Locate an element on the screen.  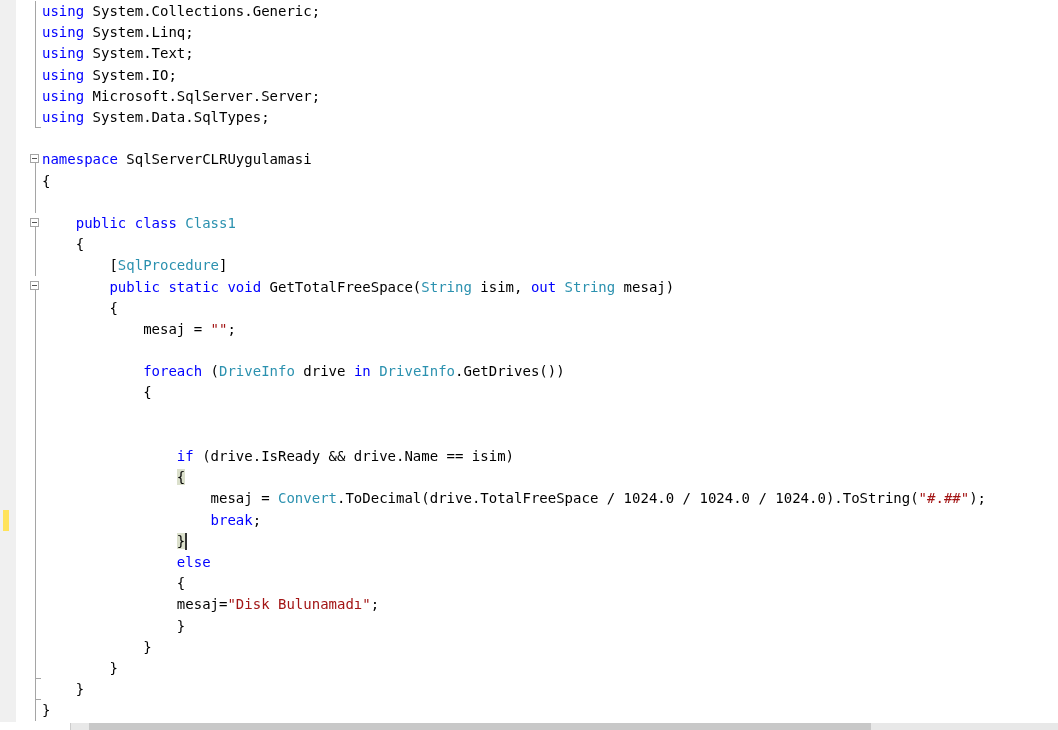
code-line: using System.Collections.Generic; is located at coordinates (181, 12).